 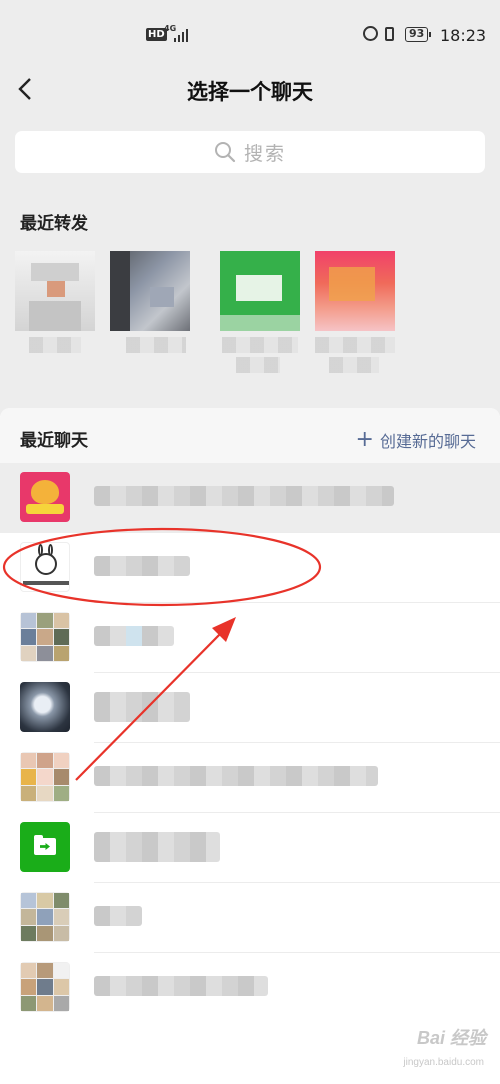 I want to click on status-bar: HD 4G 93 18:23, so click(x=250, y=30).